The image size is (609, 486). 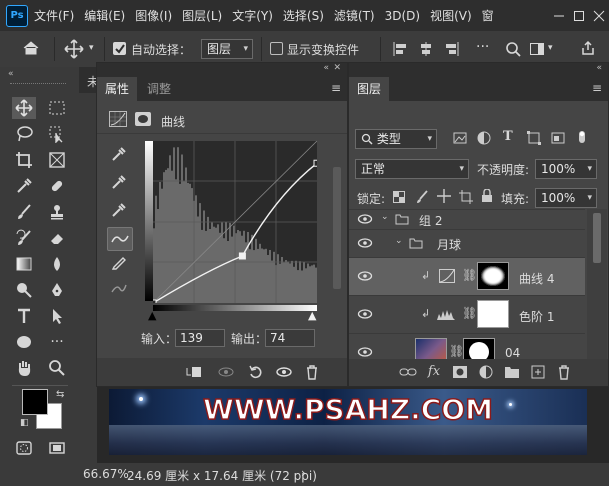 What do you see at coordinates (566, 169) in the screenshot?
I see `opacity-dropdown: 100% ▾` at bounding box center [566, 169].